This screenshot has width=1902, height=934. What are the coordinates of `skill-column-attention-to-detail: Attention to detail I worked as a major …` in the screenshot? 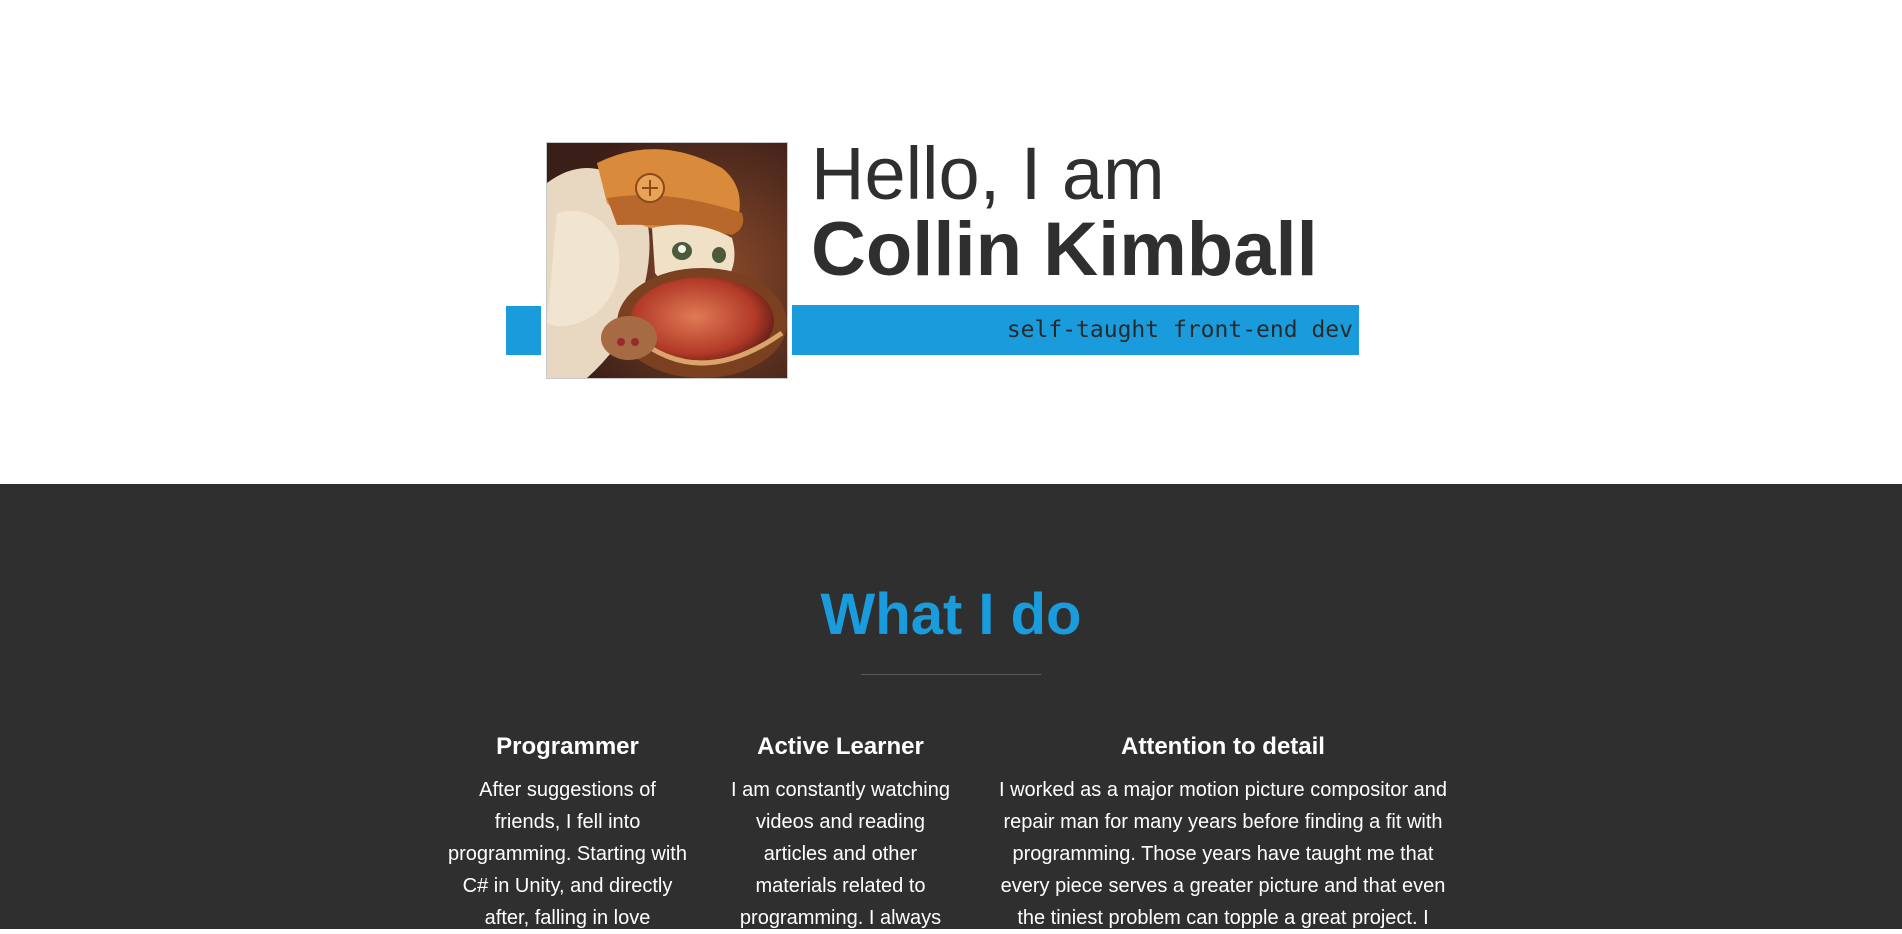 It's located at (1223, 833).